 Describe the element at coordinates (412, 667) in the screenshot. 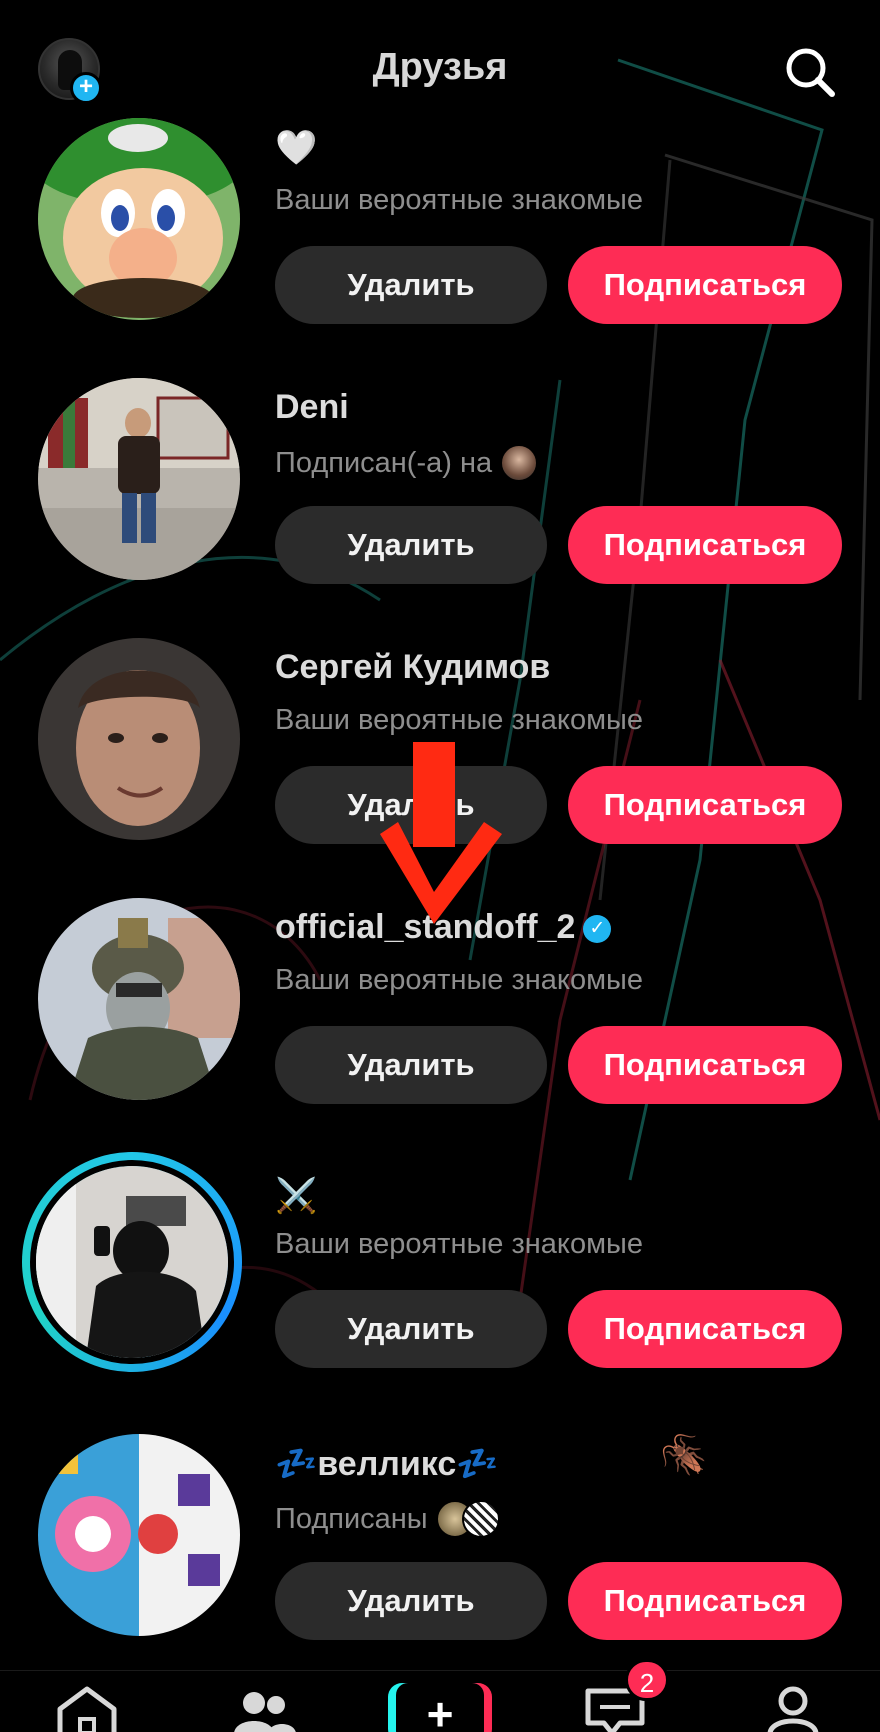

I see `username: Сергей Кудимов` at that location.